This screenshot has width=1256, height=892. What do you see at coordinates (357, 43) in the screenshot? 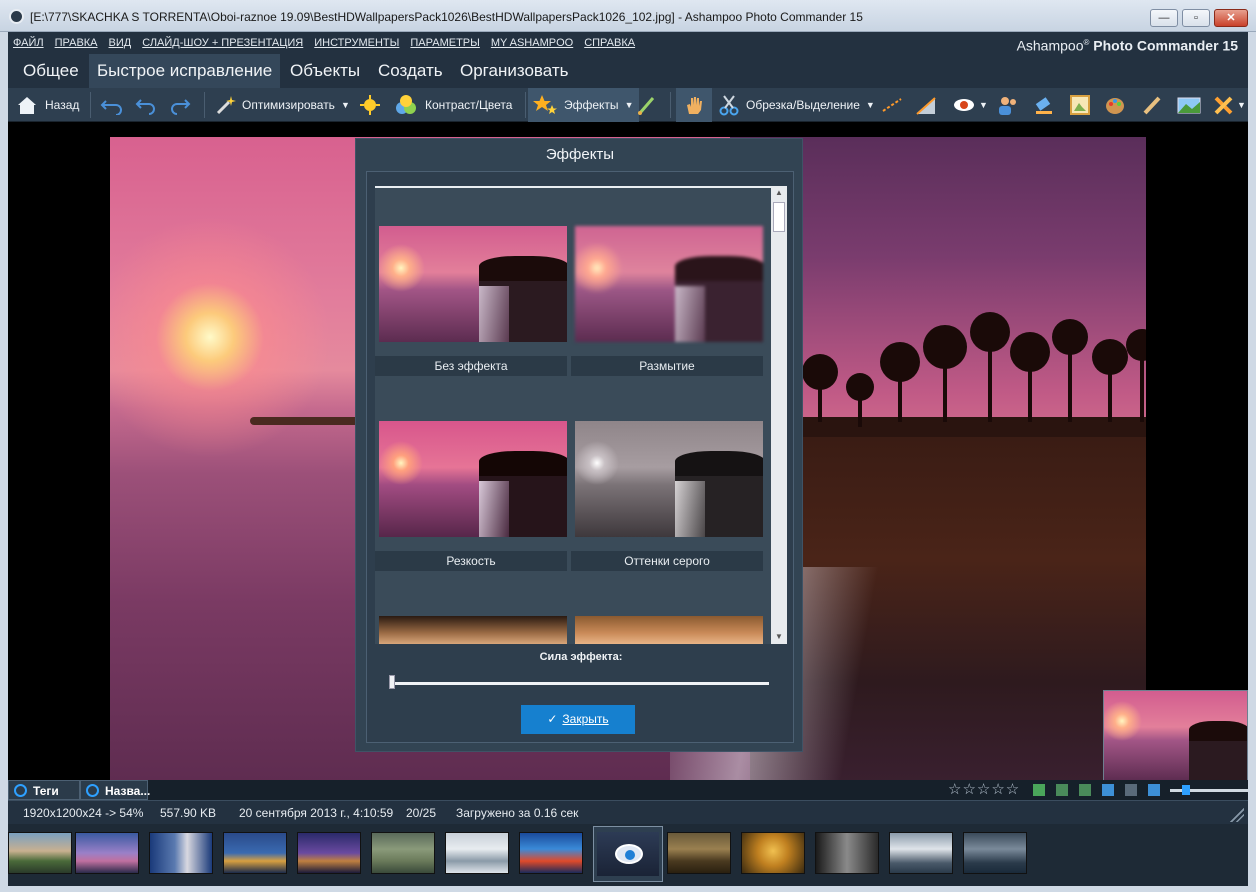
I see `menu-tools: ИНСТРУМЕНТЫ` at bounding box center [357, 43].